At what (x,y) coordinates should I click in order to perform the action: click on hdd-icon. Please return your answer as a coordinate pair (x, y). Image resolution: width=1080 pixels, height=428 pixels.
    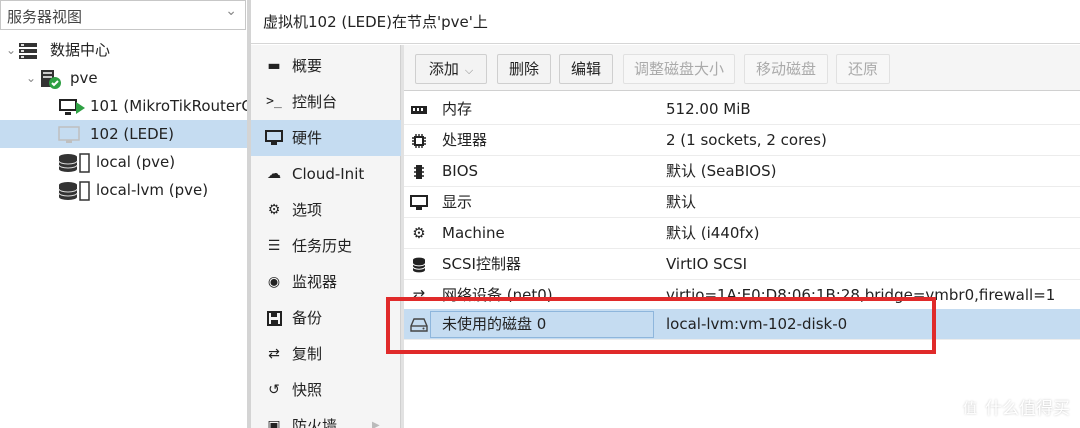
    Looking at the image, I should click on (419, 324).